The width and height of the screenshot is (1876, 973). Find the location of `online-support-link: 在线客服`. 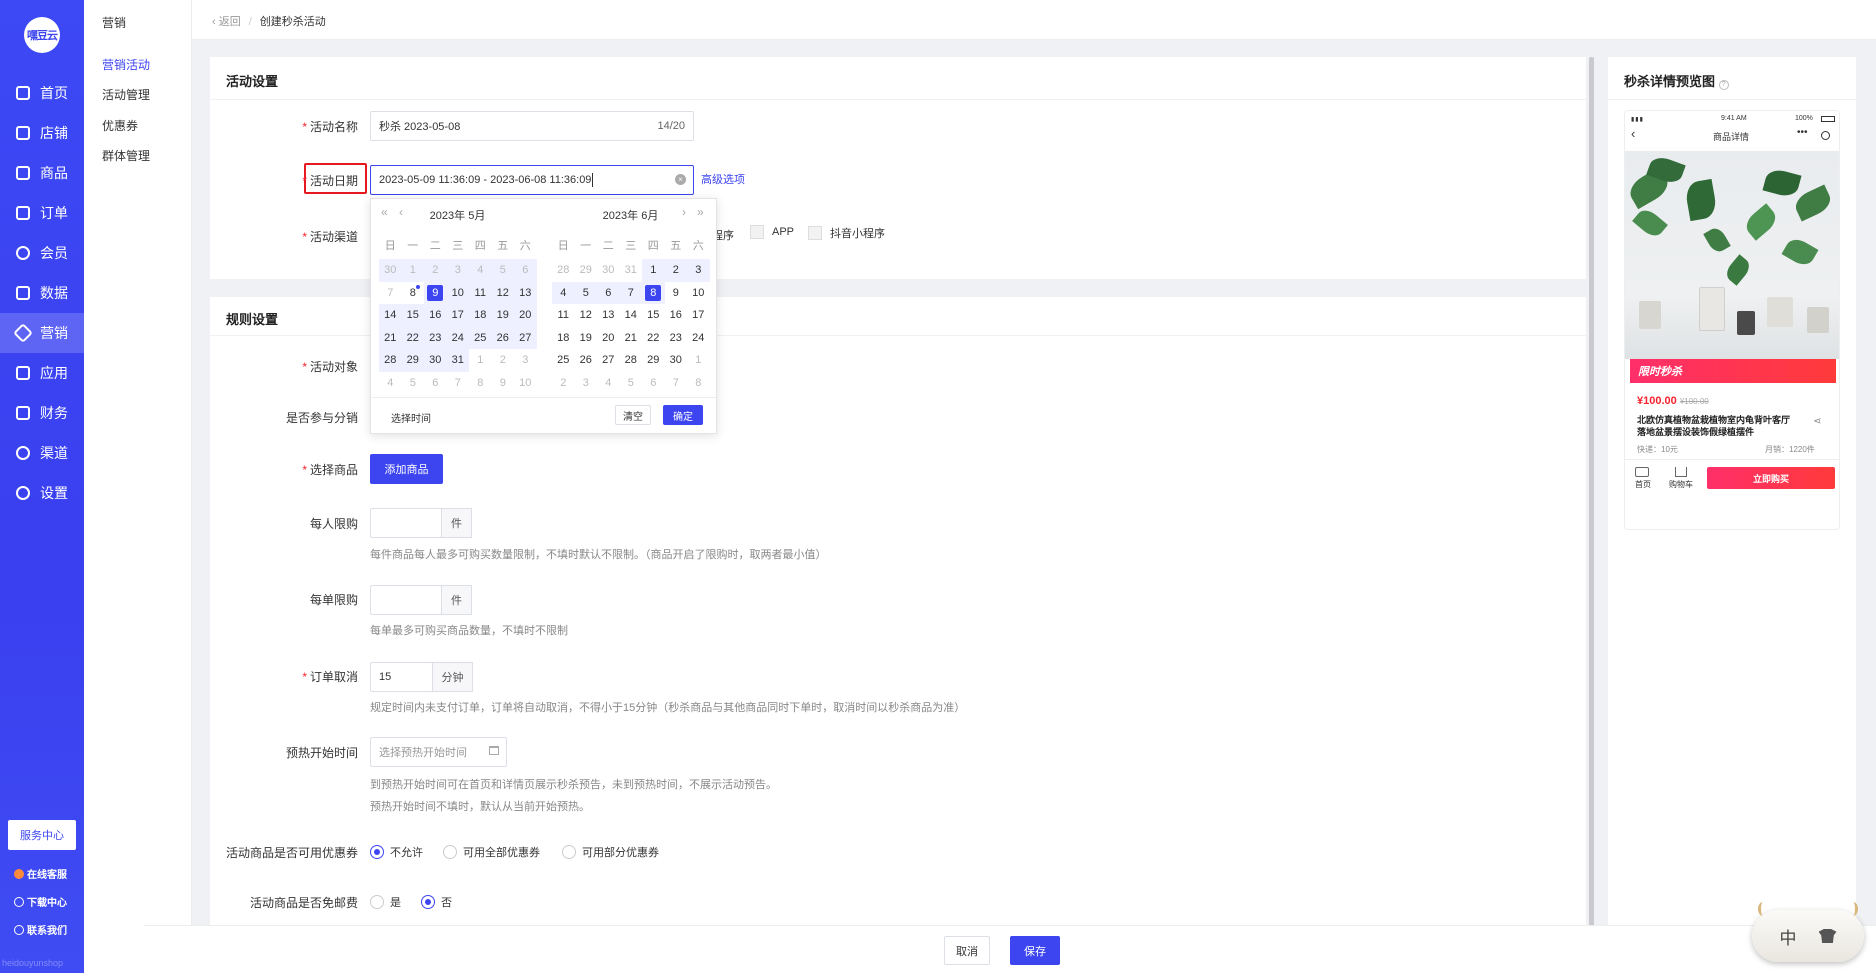

online-support-link: 在线客服 is located at coordinates (40, 873).